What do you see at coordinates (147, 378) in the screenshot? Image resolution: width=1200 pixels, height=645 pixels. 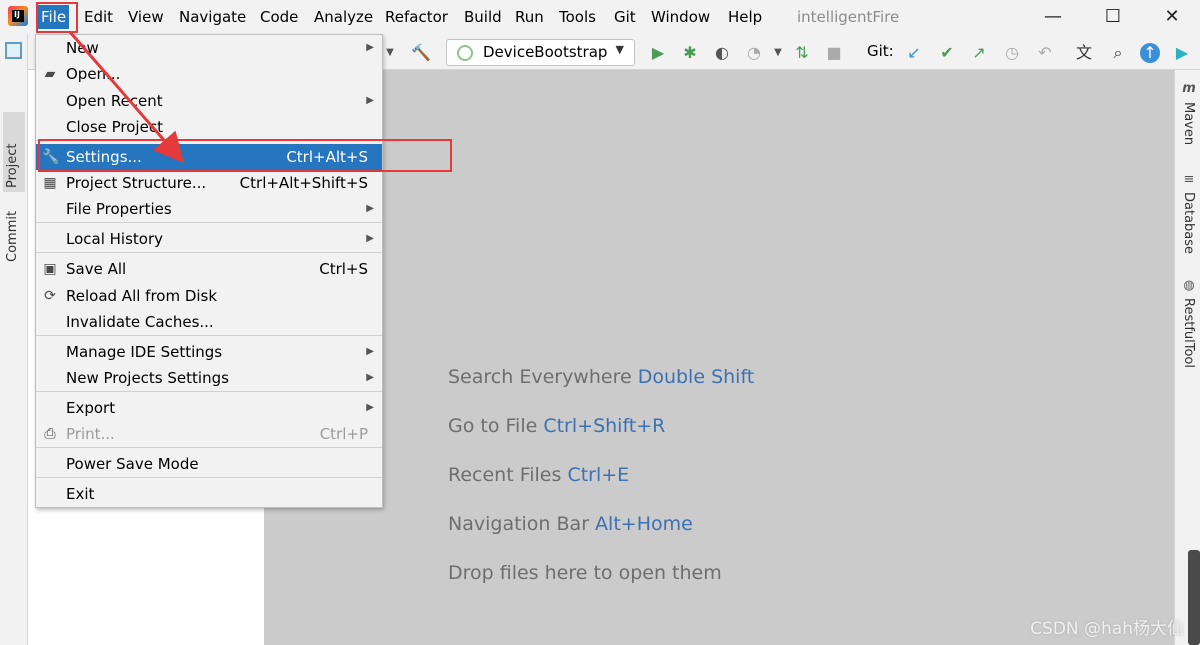 I see `menu-item-label: New Projects Settings` at bounding box center [147, 378].